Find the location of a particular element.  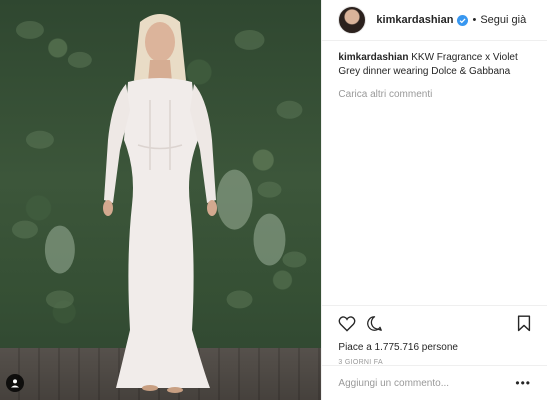

add-comment-bar: Aggiungi un commento... ••• is located at coordinates (434, 382).